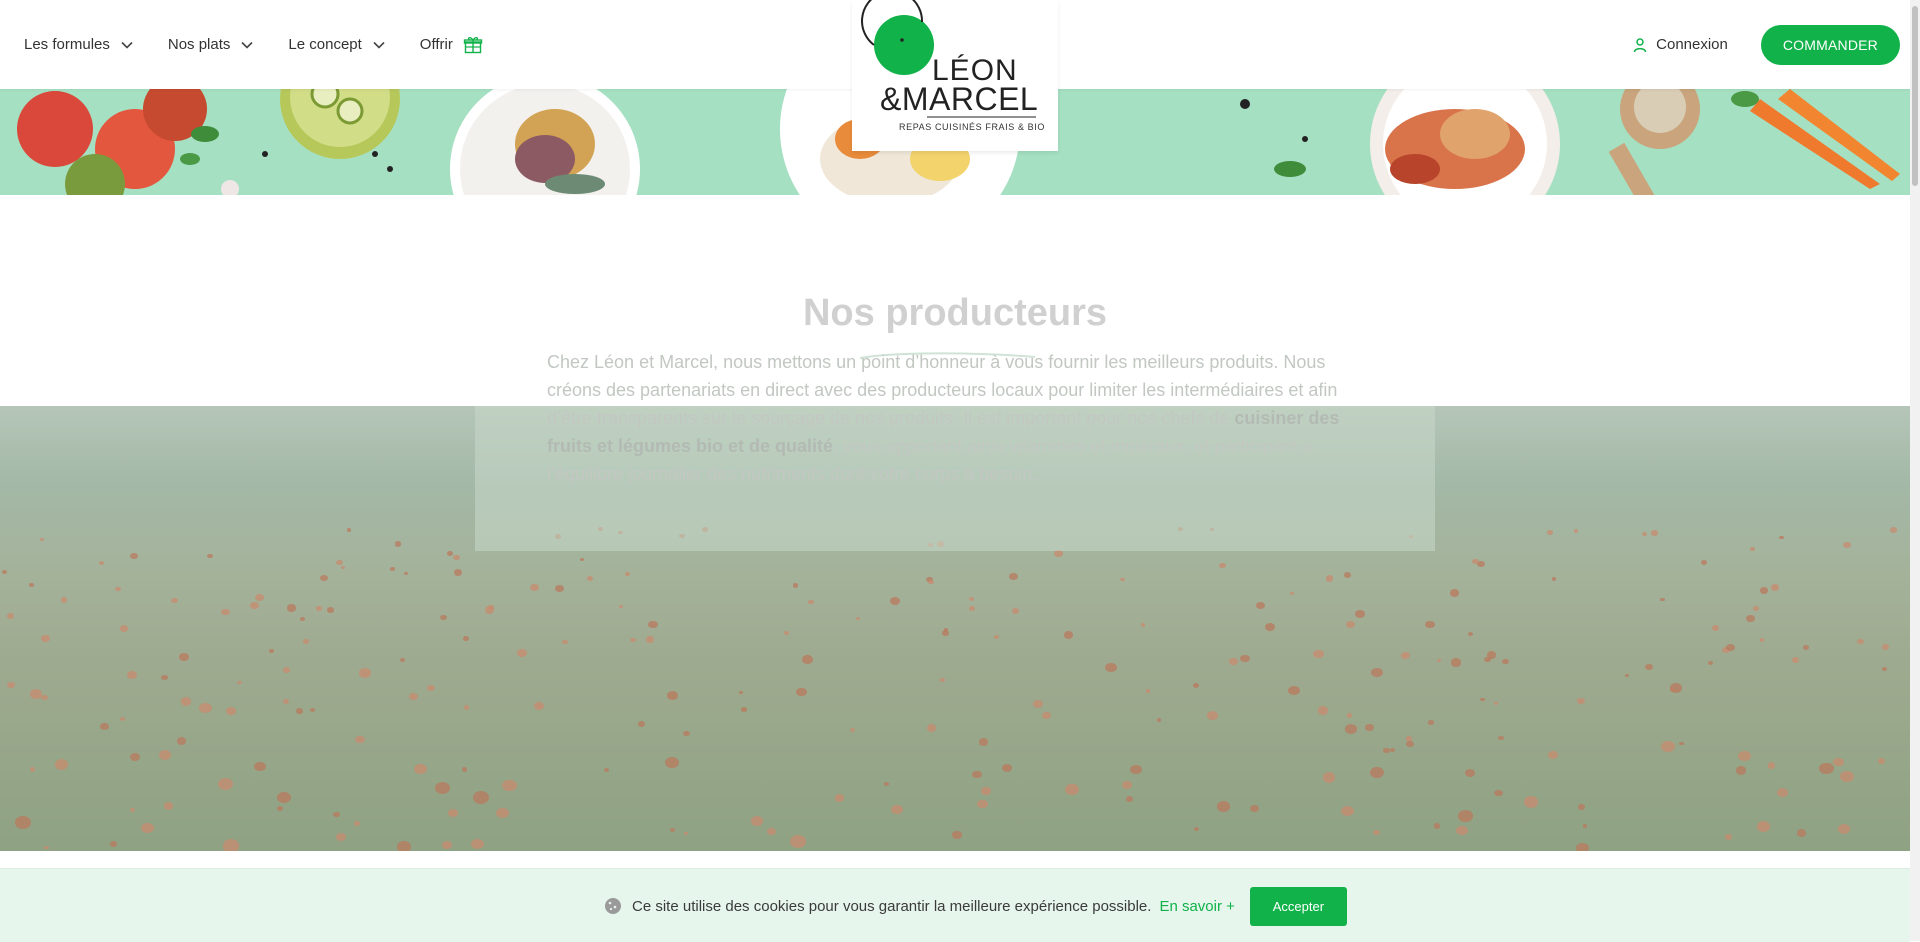 Image resolution: width=1920 pixels, height=942 pixels. I want to click on nav-le-concept: Le concept, so click(336, 44).